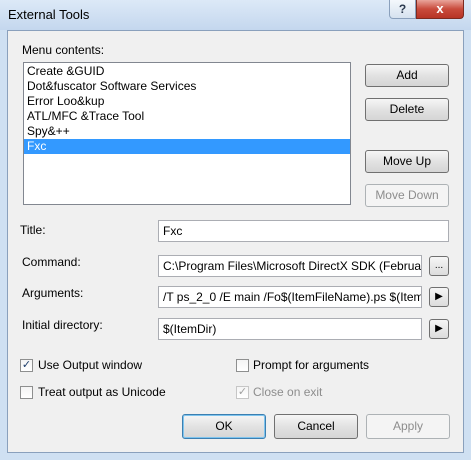  Describe the element at coordinates (407, 75) in the screenshot. I see `add-button: Add` at that location.